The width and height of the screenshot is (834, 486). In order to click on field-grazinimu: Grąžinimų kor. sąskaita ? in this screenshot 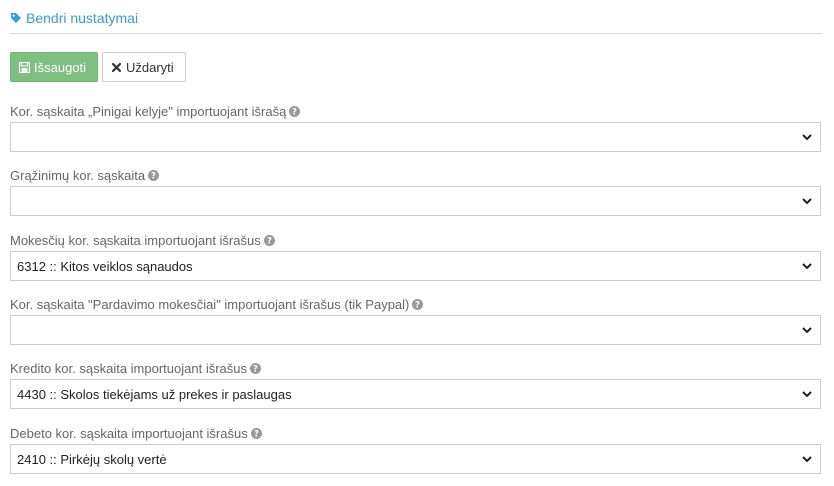, I will do `click(415, 191)`.